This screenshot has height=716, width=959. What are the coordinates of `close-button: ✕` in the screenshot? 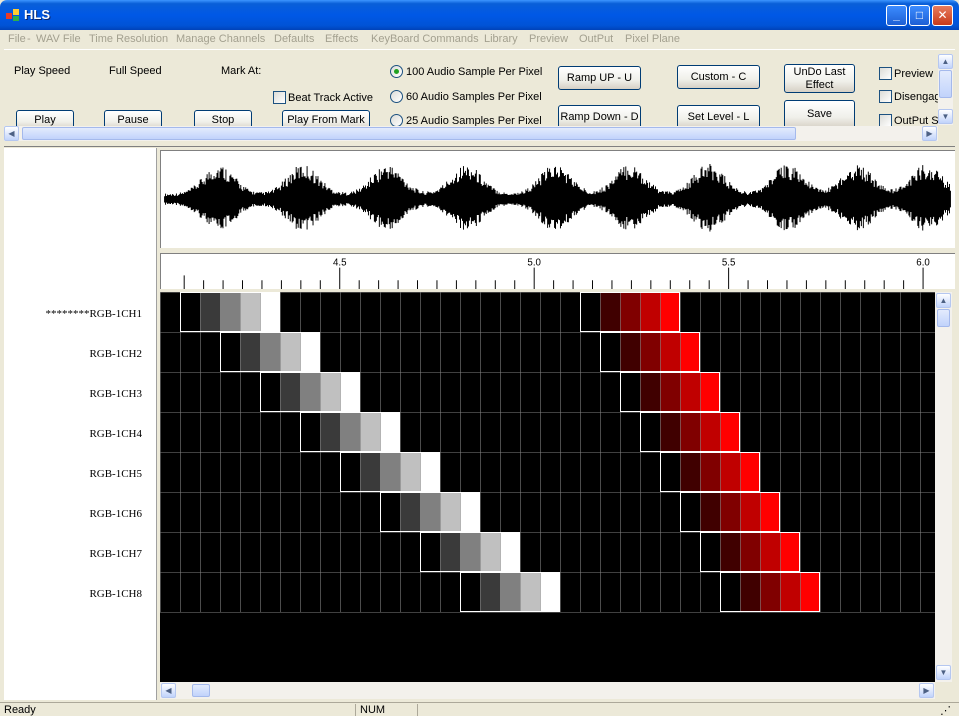 It's located at (942, 15).